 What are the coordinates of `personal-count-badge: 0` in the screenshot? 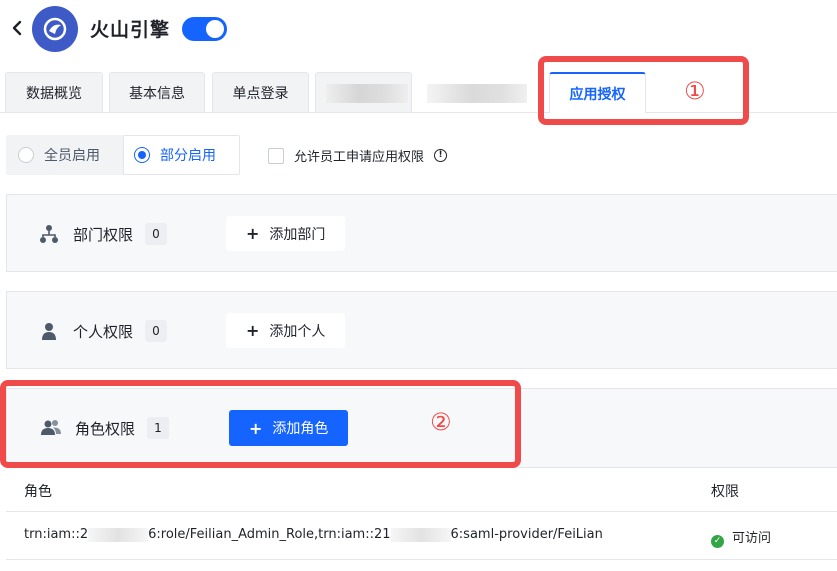 It's located at (156, 331).